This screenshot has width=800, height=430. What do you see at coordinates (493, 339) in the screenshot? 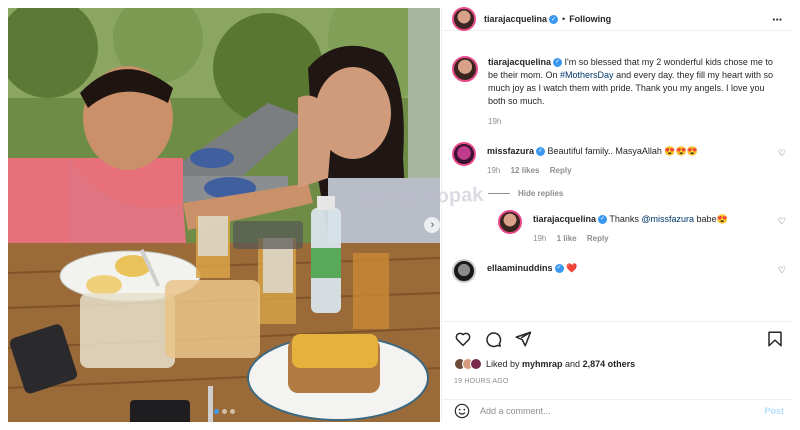
I see `comment-bubble-icon` at bounding box center [493, 339].